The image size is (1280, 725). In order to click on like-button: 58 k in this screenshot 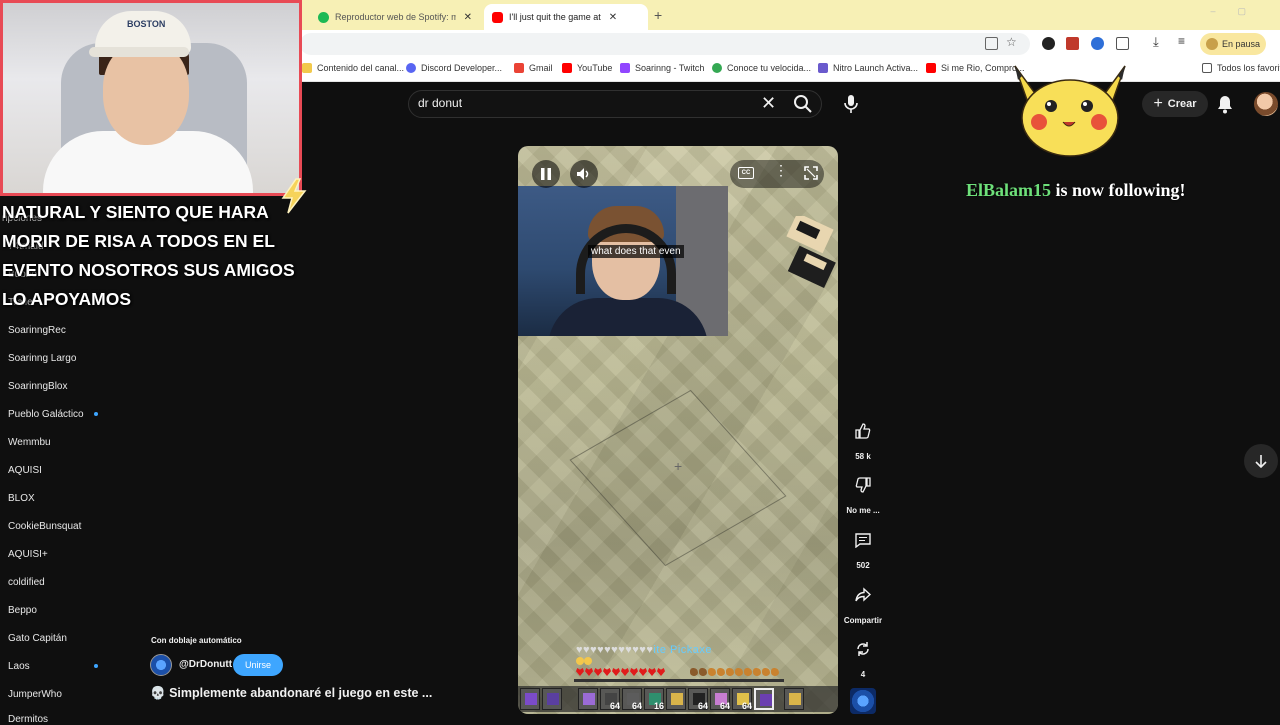, I will do `click(863, 438)`.